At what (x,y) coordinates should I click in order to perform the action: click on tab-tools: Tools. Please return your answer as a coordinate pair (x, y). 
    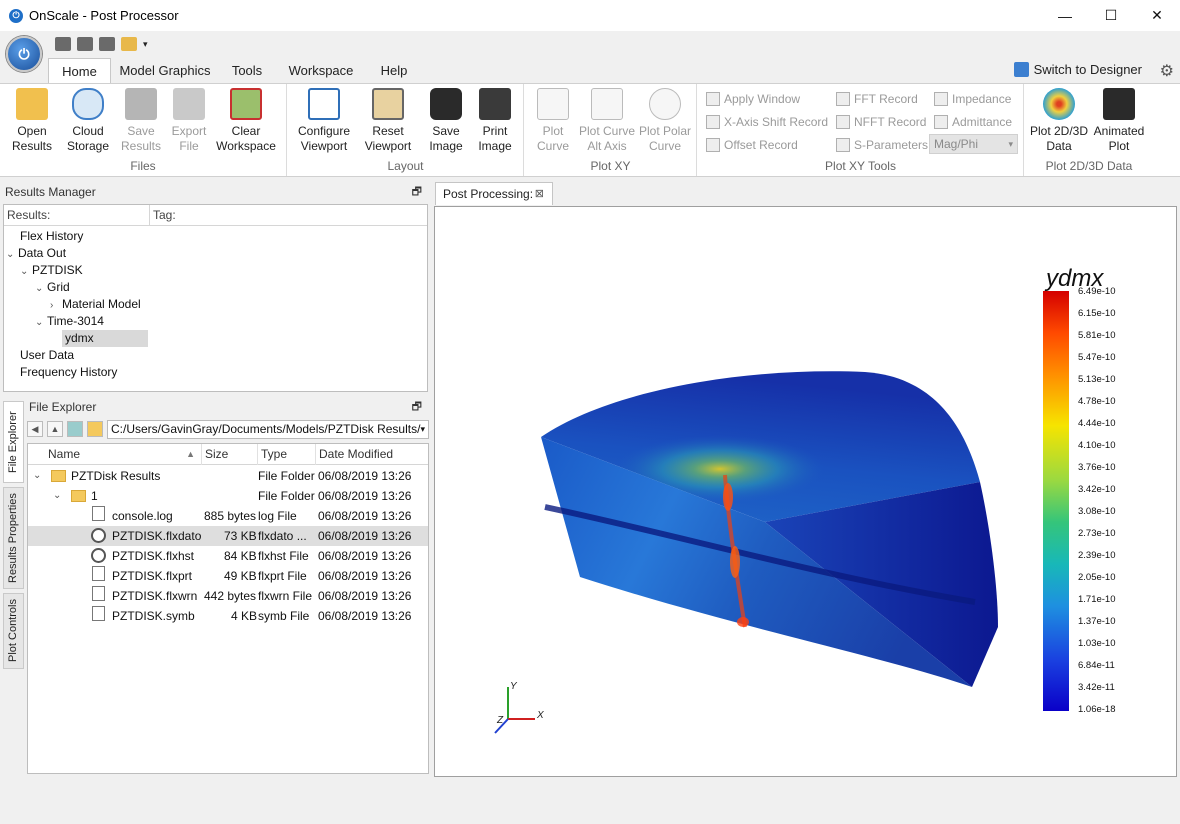
    Looking at the image, I should click on (247, 70).